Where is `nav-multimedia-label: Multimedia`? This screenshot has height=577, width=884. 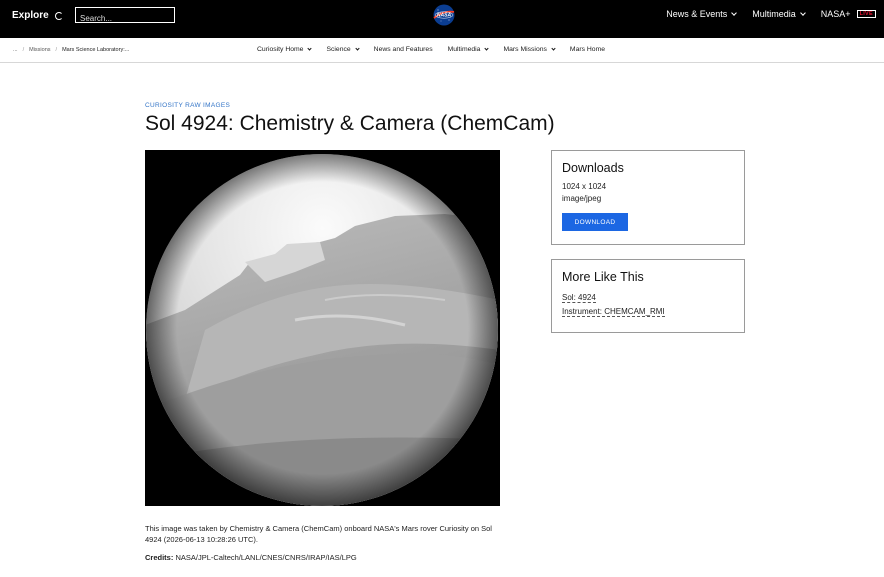
nav-multimedia-label: Multimedia is located at coordinates (774, 14).